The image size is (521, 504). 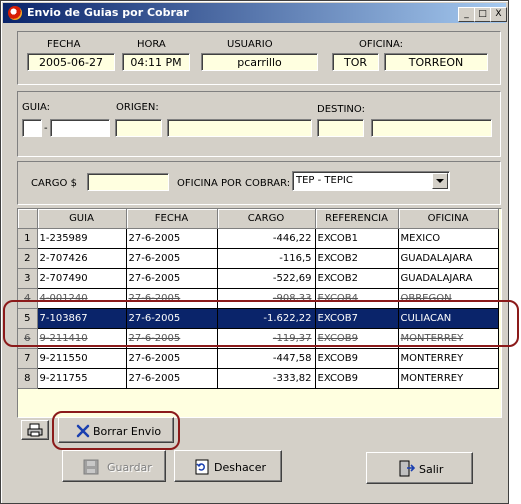 What do you see at coordinates (234, 183) in the screenshot?
I see `oficina-por-cobrar-label: OFICINA POR COBRAR:` at bounding box center [234, 183].